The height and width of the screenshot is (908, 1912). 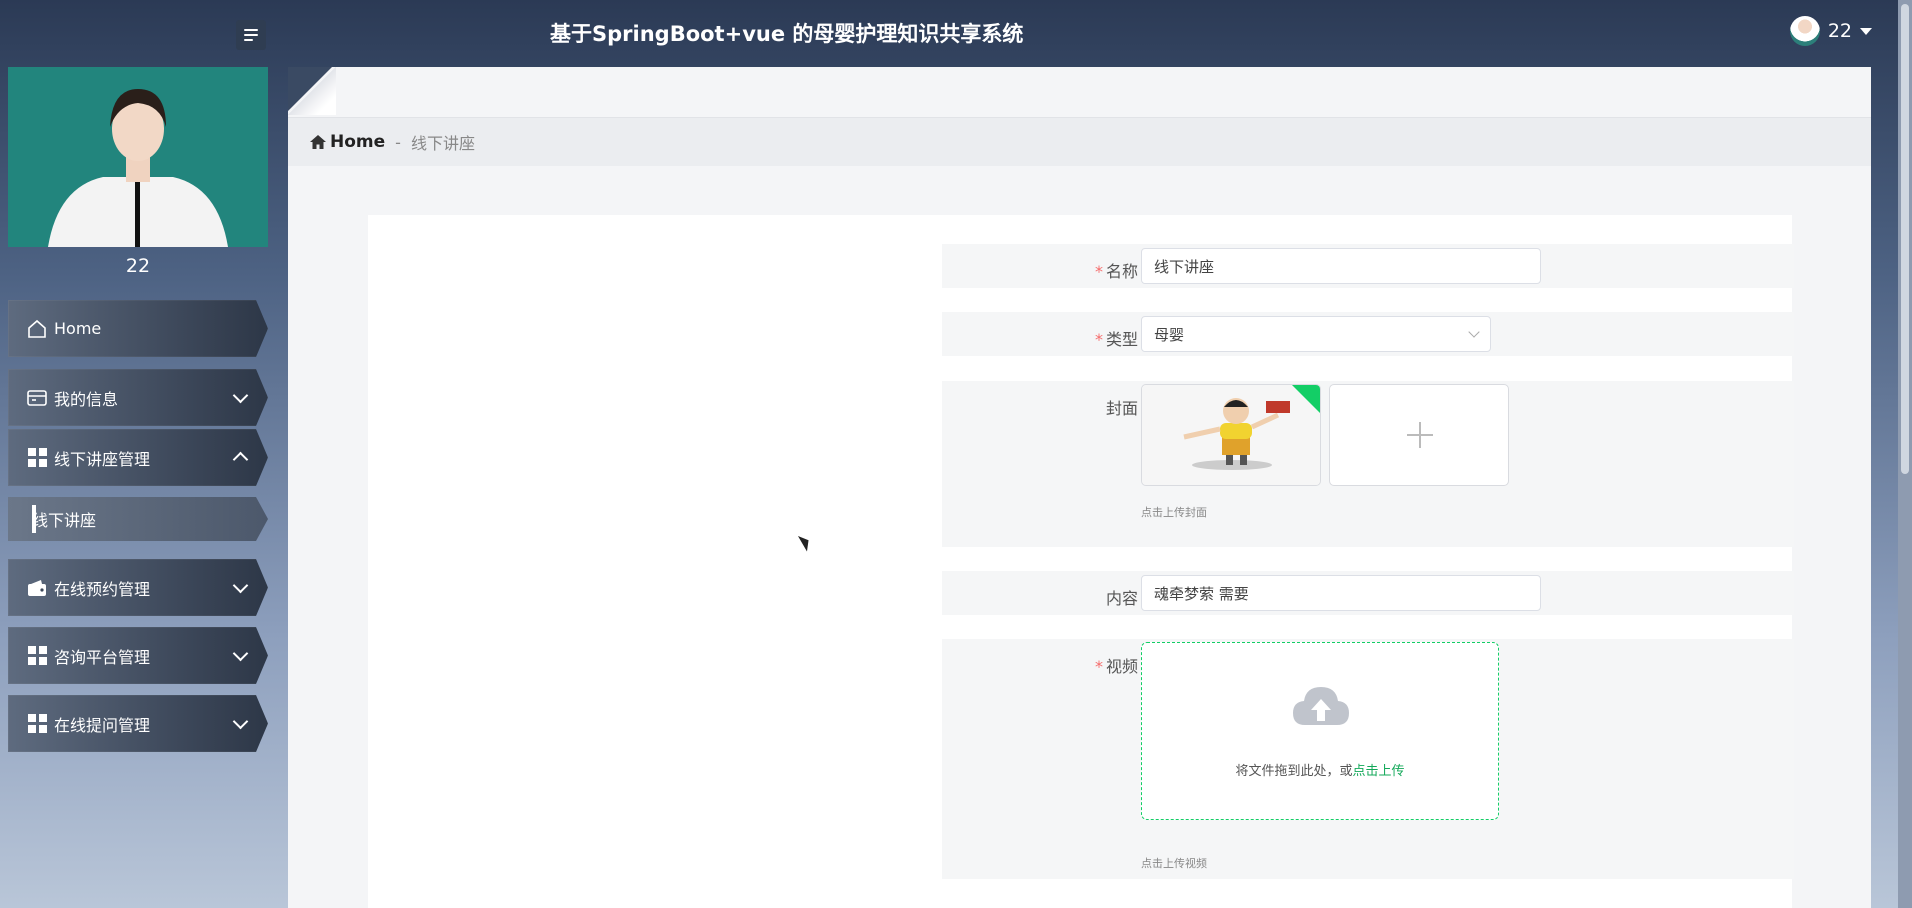 I want to click on sidebar-item-label: Home, so click(x=78, y=328).